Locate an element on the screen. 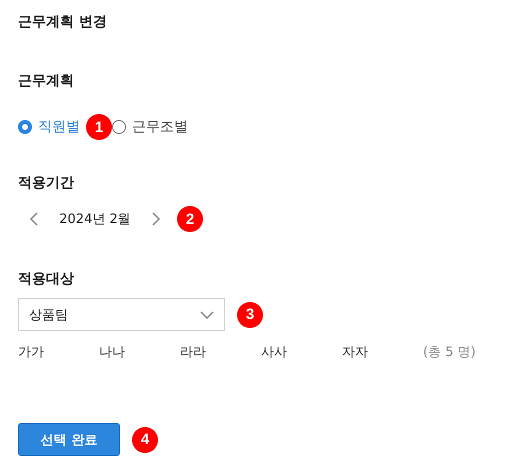 This screenshot has height=474, width=529. section-label: 근무계획 is located at coordinates (46, 81).